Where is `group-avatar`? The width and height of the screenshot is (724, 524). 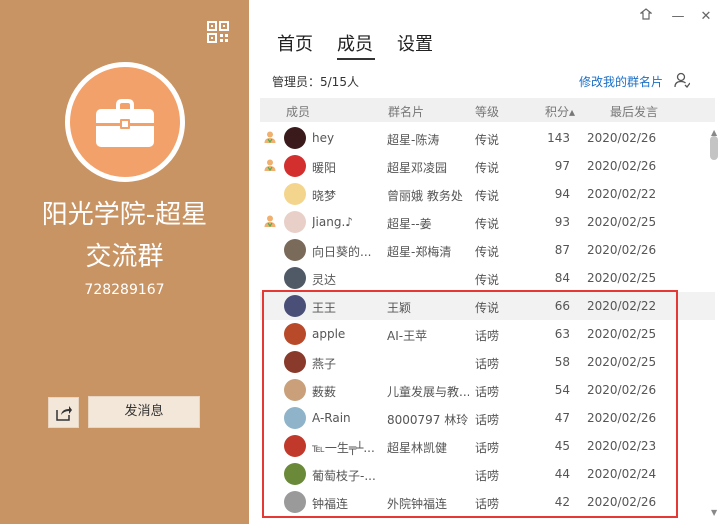 group-avatar is located at coordinates (125, 122).